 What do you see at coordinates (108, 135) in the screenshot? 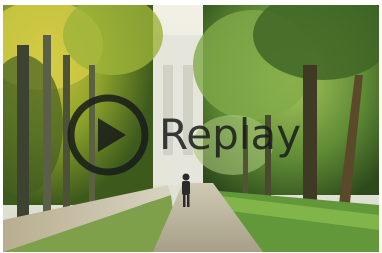
I see `play-circle-icon` at bounding box center [108, 135].